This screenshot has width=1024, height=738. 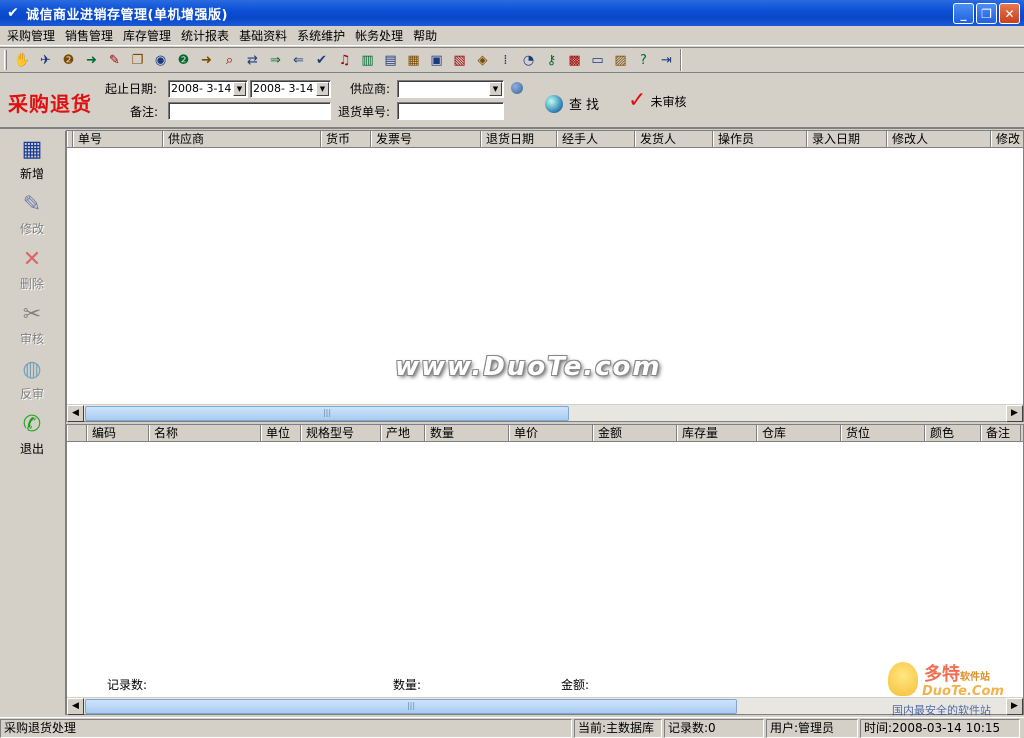 I want to click on toolbar-button-transfer: ⇄, so click(x=252, y=60).